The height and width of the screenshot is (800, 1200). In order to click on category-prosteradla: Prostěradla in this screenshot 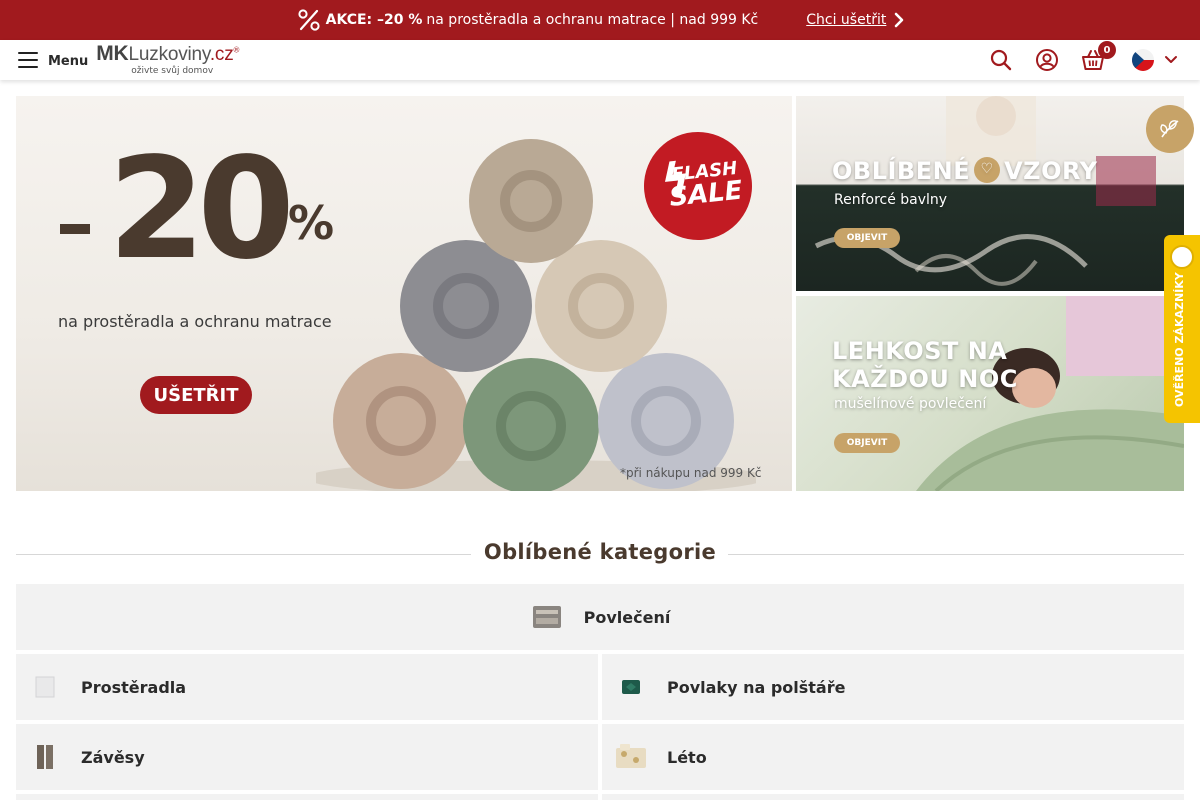, I will do `click(307, 687)`.